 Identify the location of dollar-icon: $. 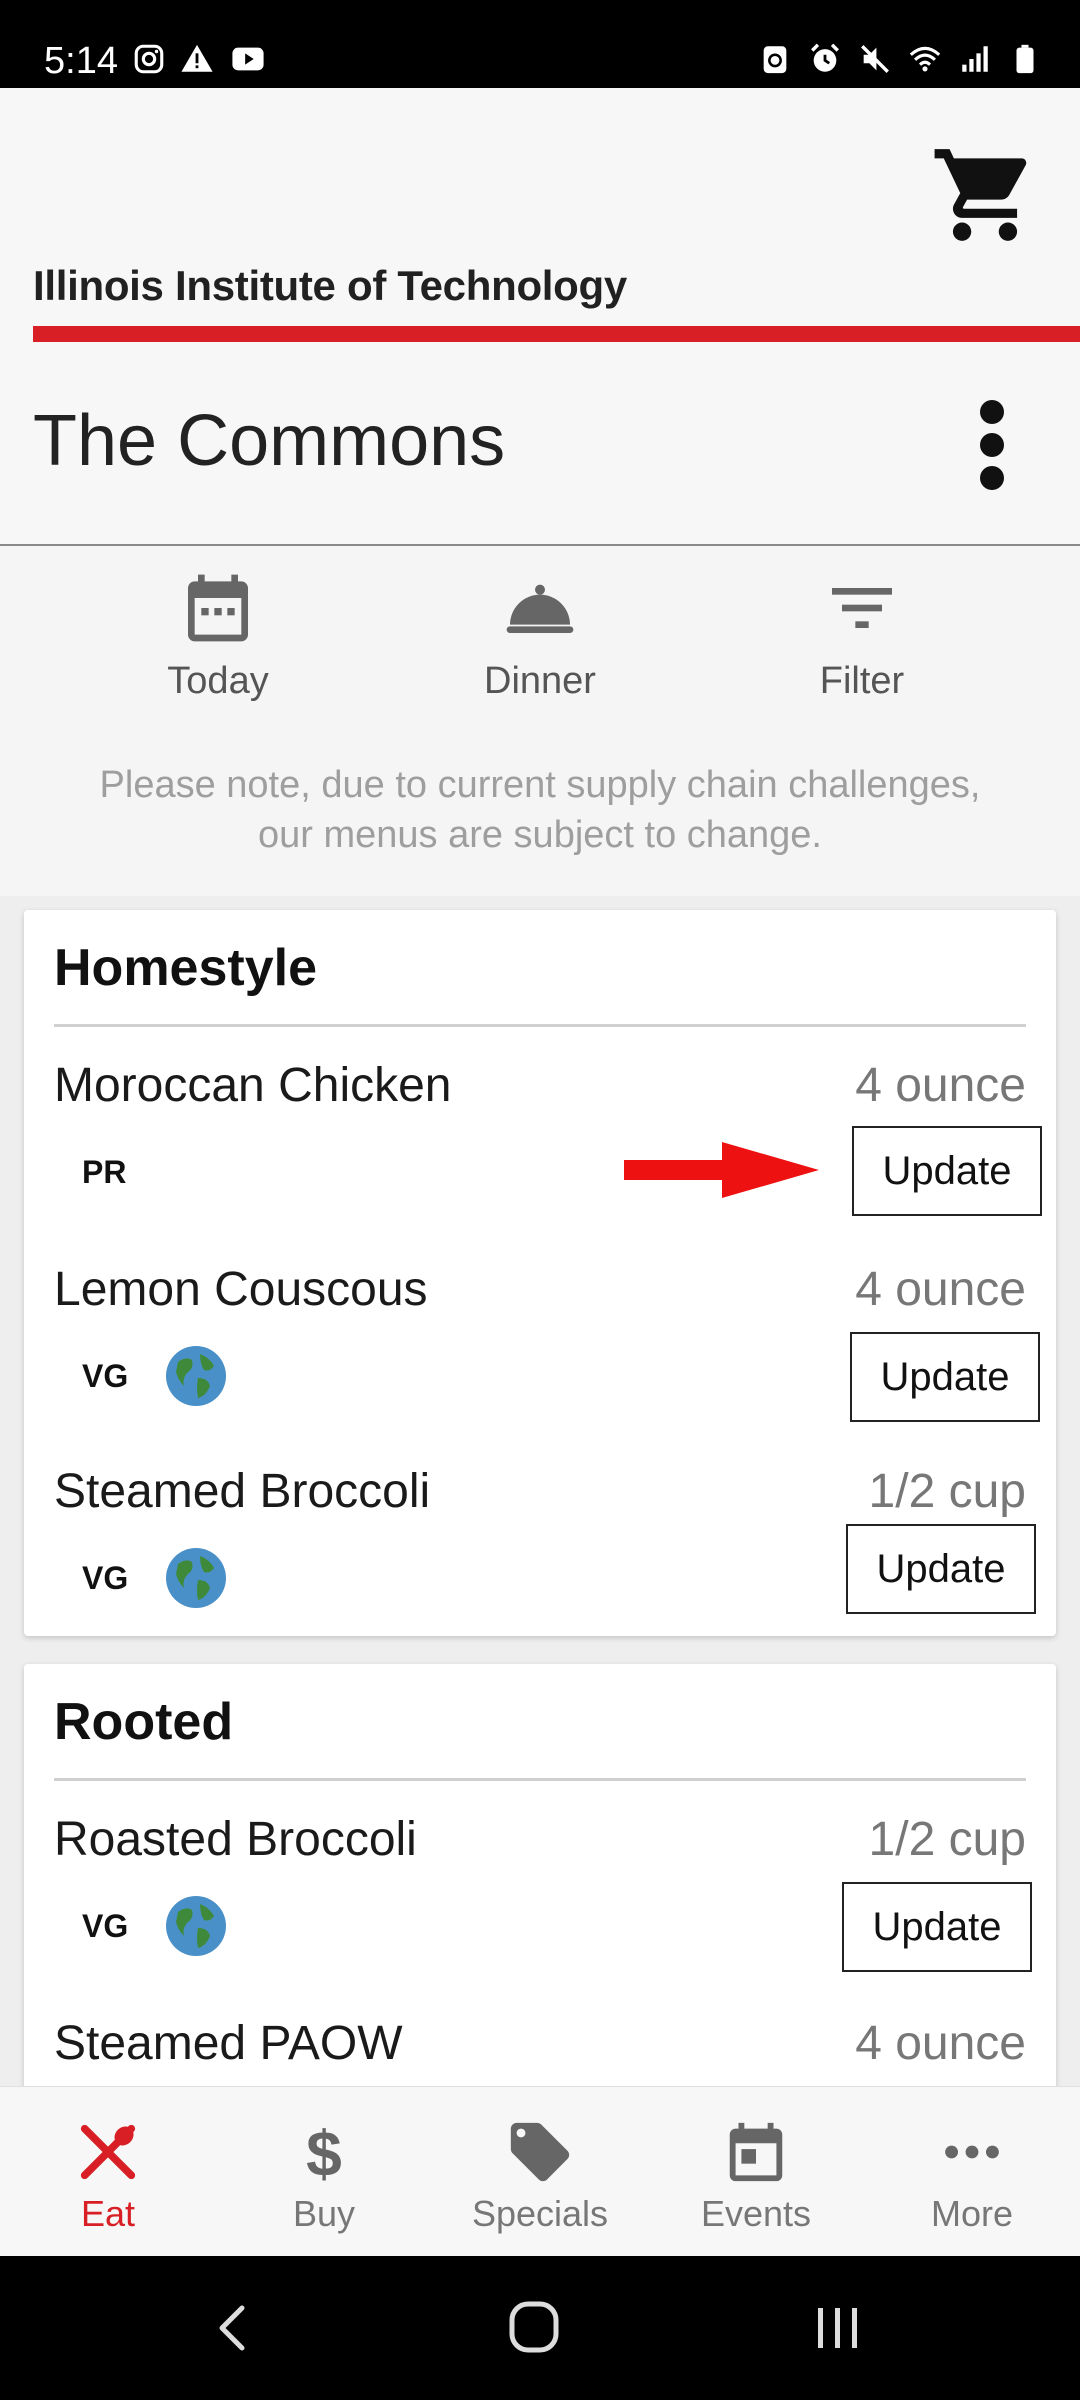
(324, 2152).